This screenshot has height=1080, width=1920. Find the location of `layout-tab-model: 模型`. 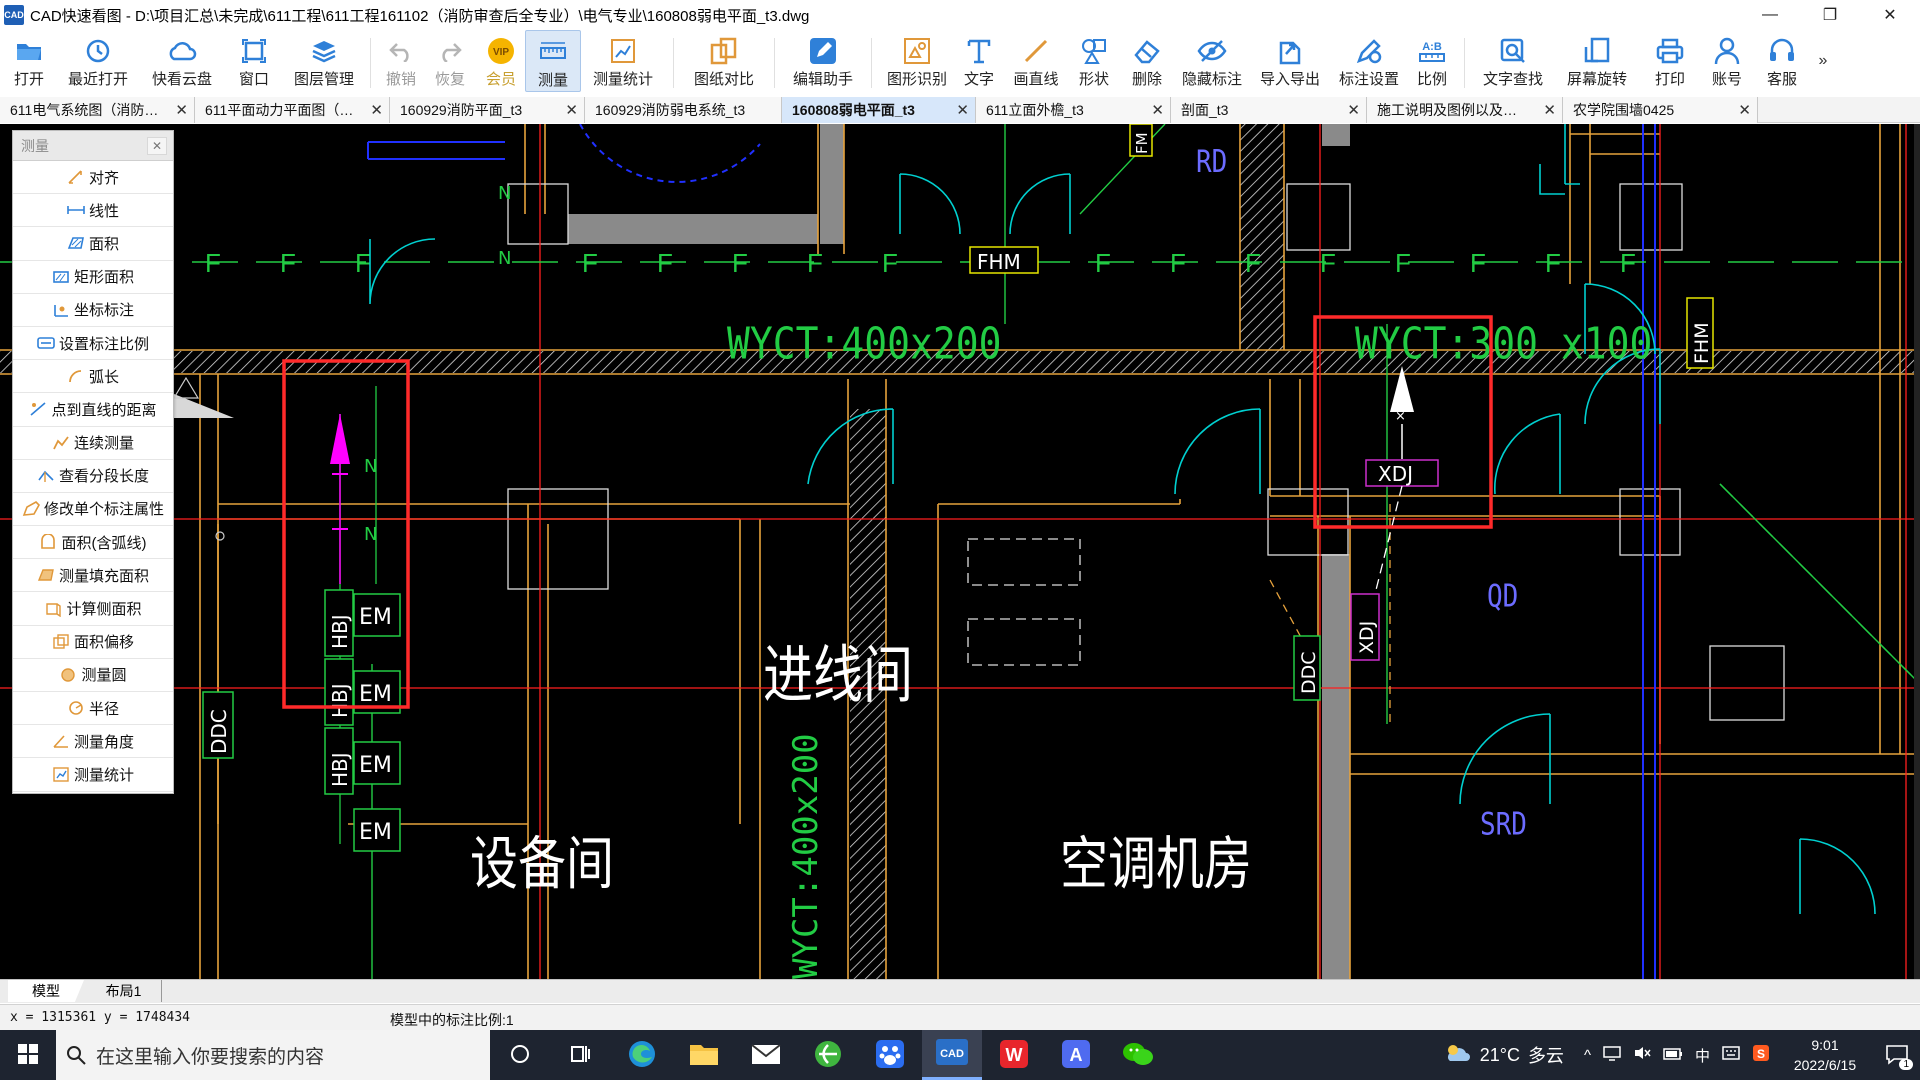

layout-tab-model: 模型 is located at coordinates (46, 991).